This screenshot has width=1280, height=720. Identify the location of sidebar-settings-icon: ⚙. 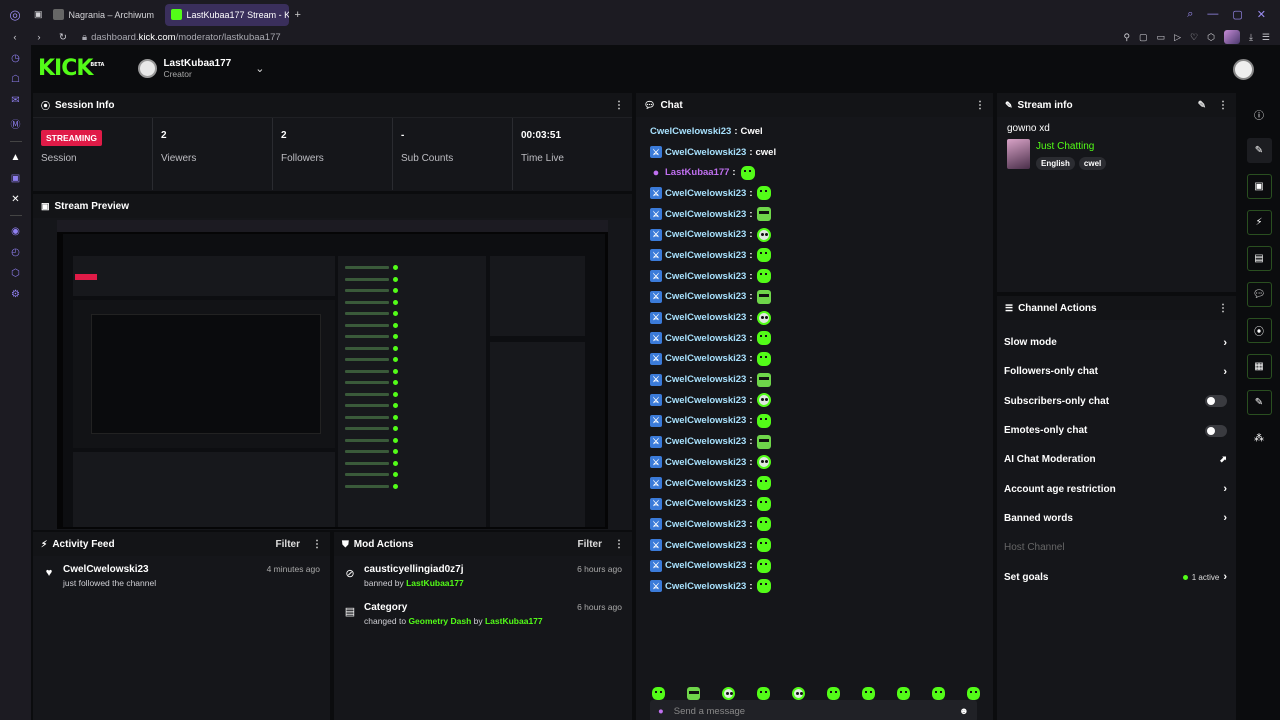
(15, 294).